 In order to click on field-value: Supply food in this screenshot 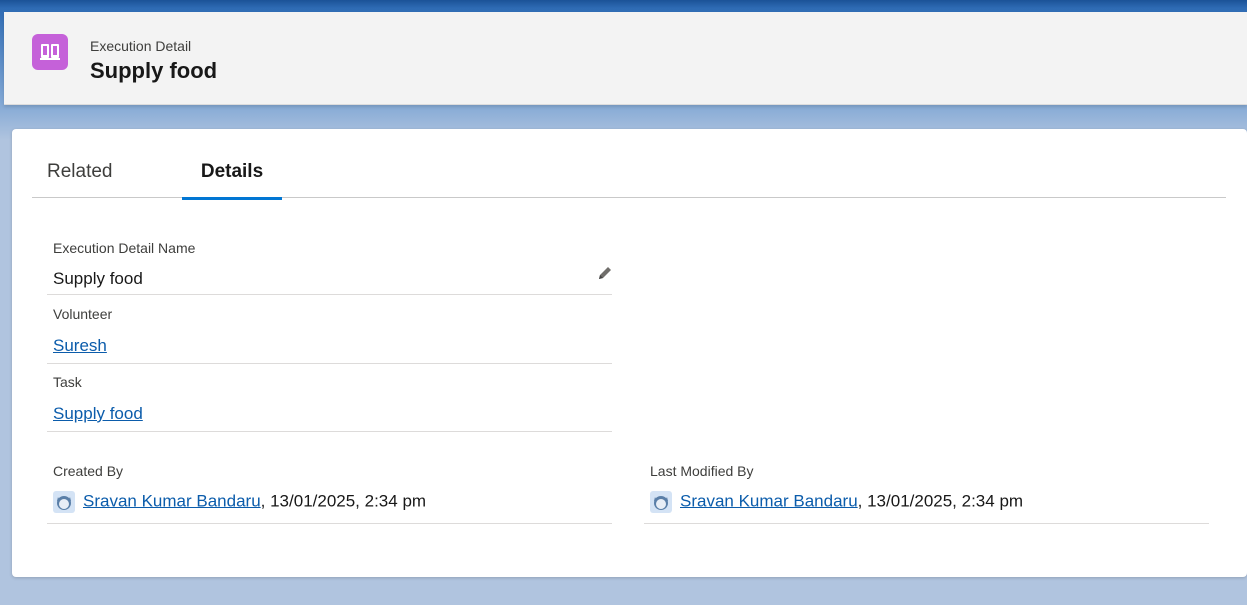, I will do `click(98, 278)`.